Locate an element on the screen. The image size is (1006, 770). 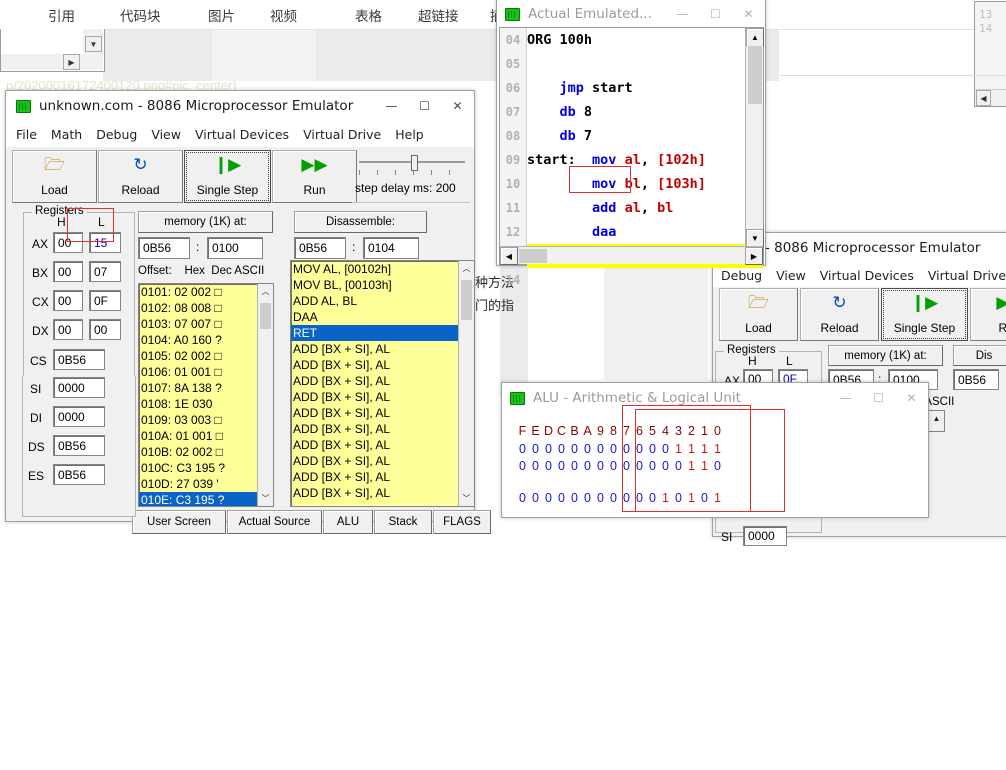
bg-menu-link: 超链接 is located at coordinates (438, 15).